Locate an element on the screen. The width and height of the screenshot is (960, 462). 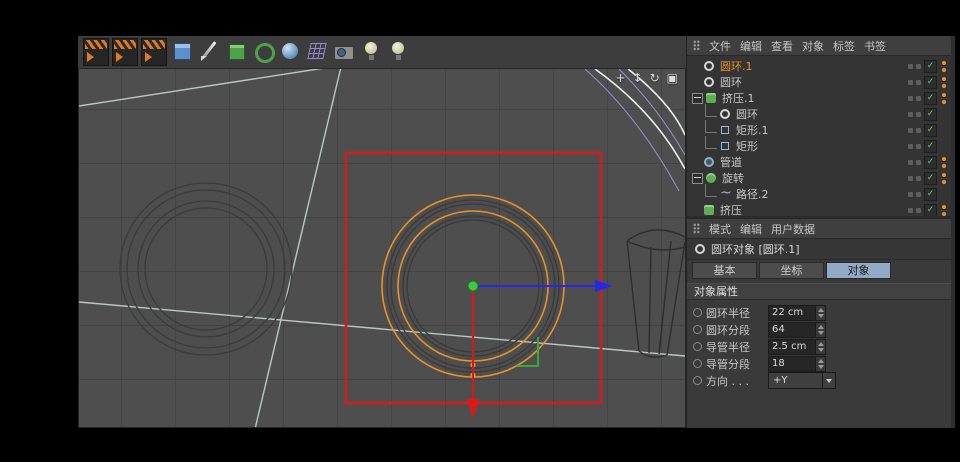
gizmo-center-dot is located at coordinates (473, 286).